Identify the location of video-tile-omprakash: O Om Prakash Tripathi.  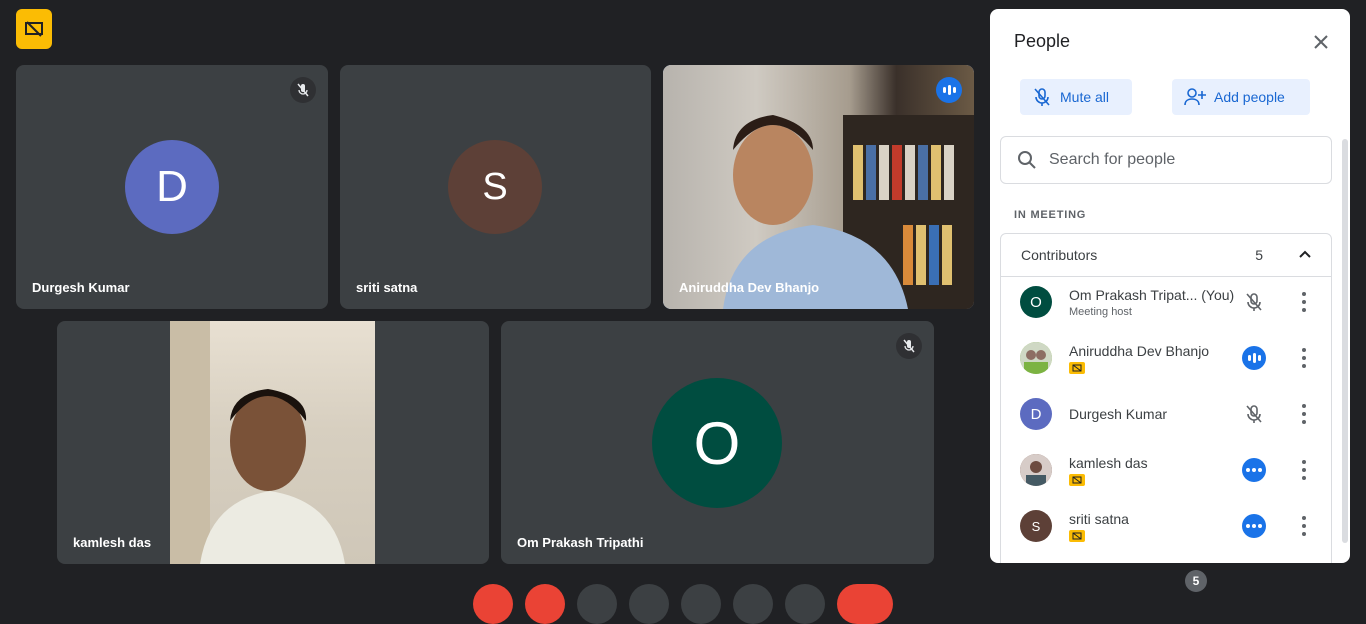
(717, 442).